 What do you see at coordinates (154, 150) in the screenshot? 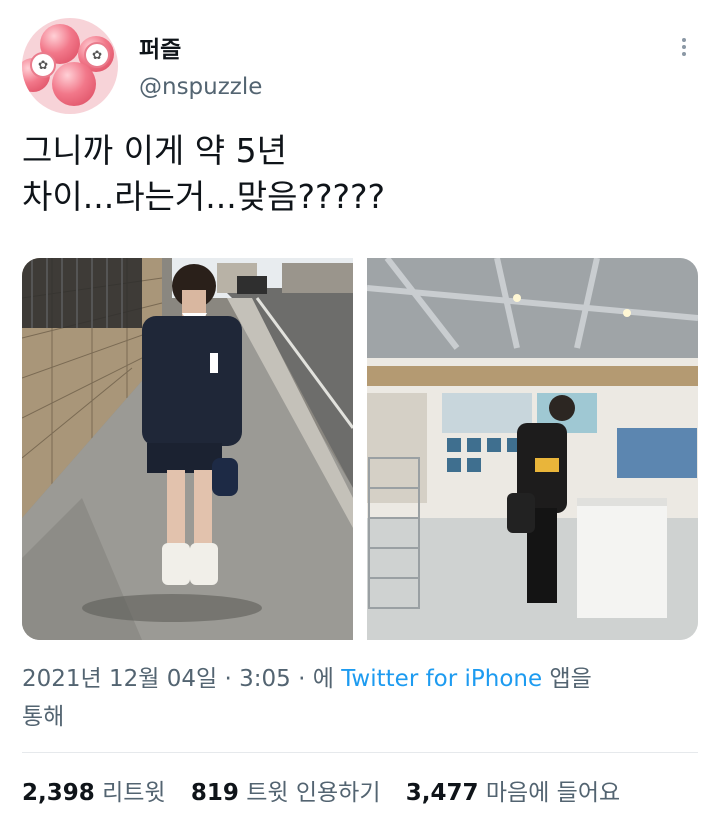
I see `tweet-text-line: 그니까 이게 약 5년` at bounding box center [154, 150].